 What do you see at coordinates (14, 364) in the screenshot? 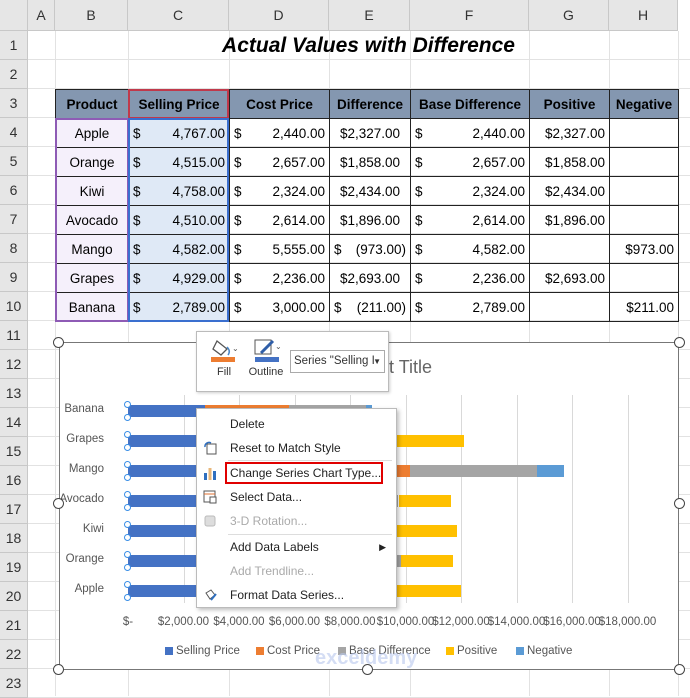
I see `row-header-12: 12` at bounding box center [14, 364].